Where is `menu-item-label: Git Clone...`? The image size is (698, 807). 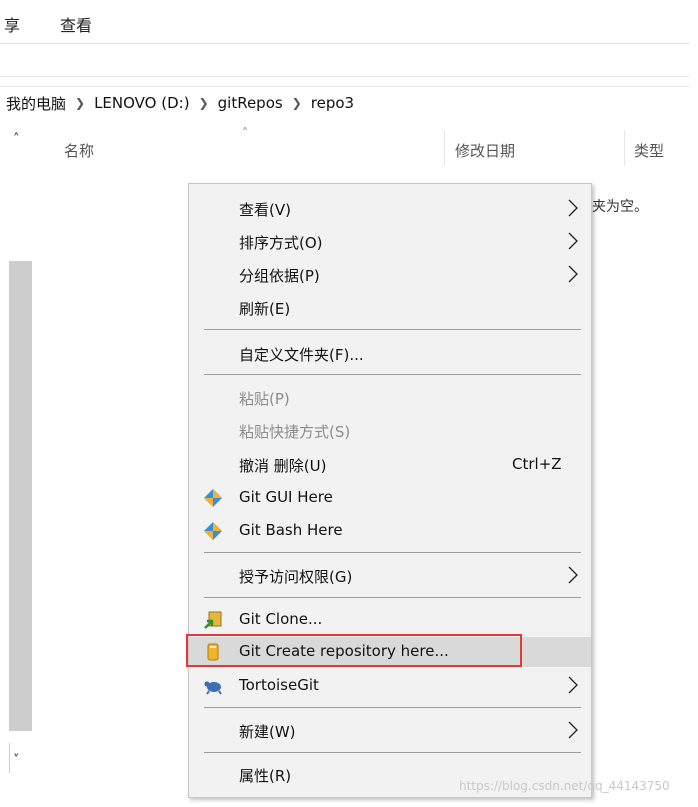
menu-item-label: Git Clone... is located at coordinates (281, 619).